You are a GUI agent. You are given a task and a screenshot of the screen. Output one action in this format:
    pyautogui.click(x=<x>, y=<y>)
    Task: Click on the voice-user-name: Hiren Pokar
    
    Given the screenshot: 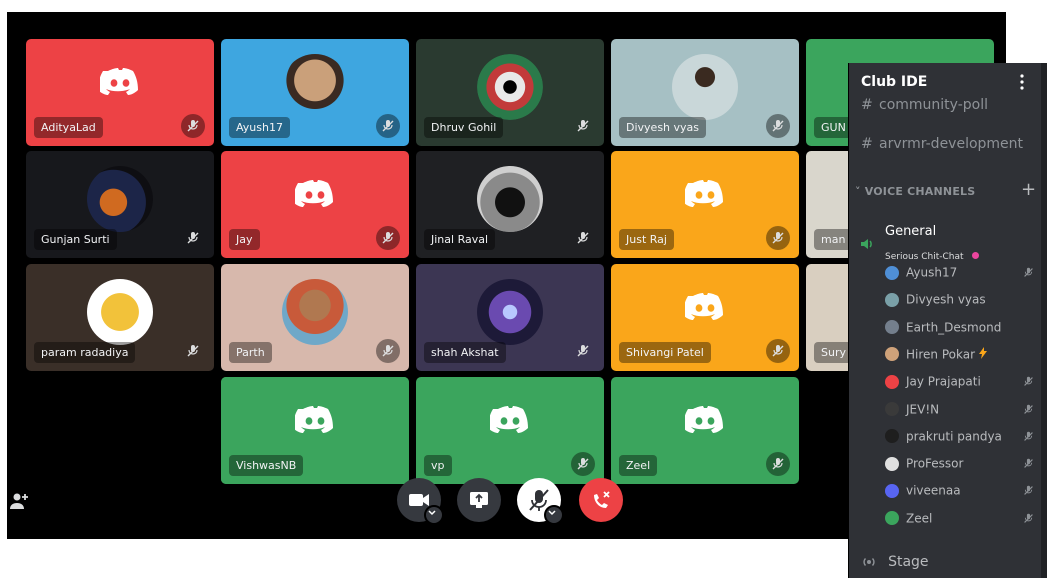 What is the action you would take?
    pyautogui.click(x=941, y=354)
    